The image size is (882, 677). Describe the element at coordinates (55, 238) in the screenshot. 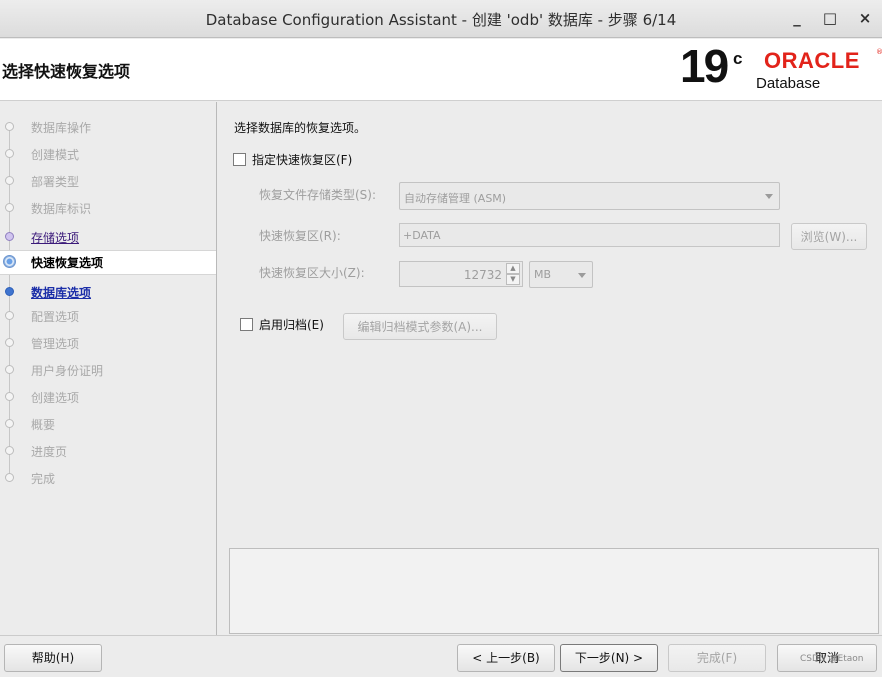

I see `step-label: 存储选项` at that location.